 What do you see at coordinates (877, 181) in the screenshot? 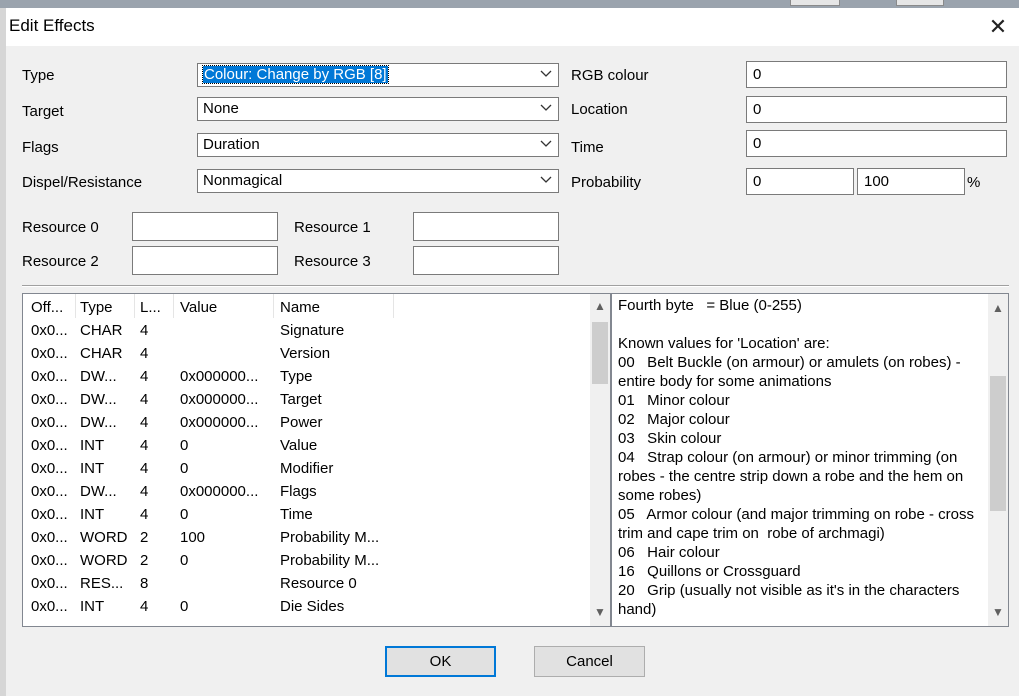
I see `probability-max-value: 100` at bounding box center [877, 181].